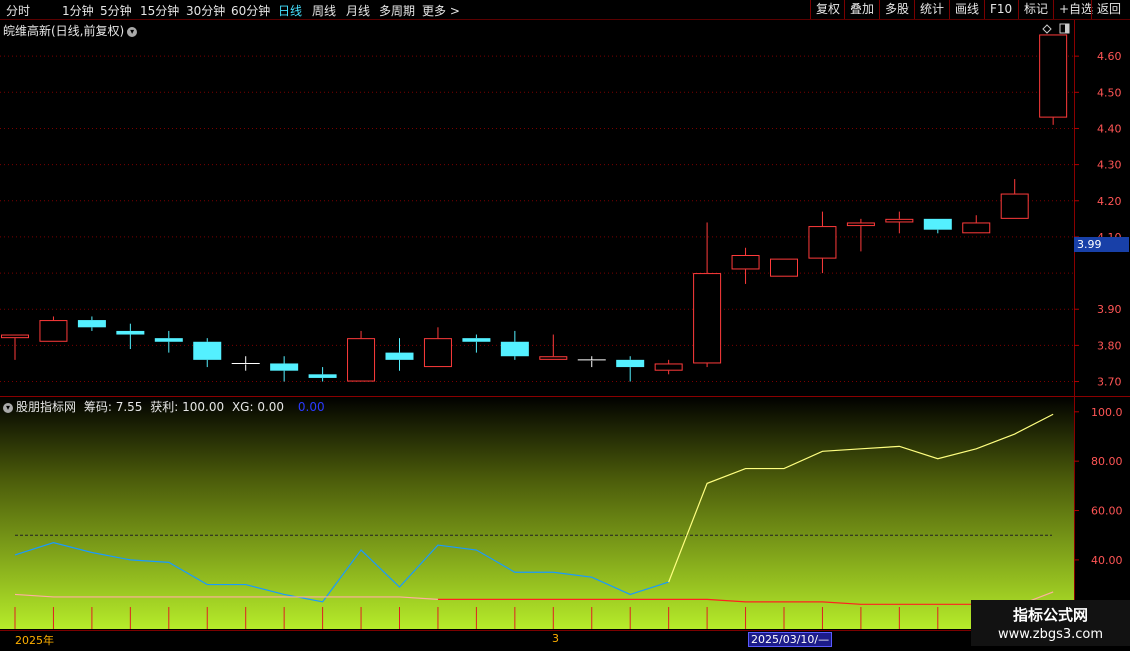 The height and width of the screenshot is (651, 1130). I want to click on month-label: 3, so click(555, 638).